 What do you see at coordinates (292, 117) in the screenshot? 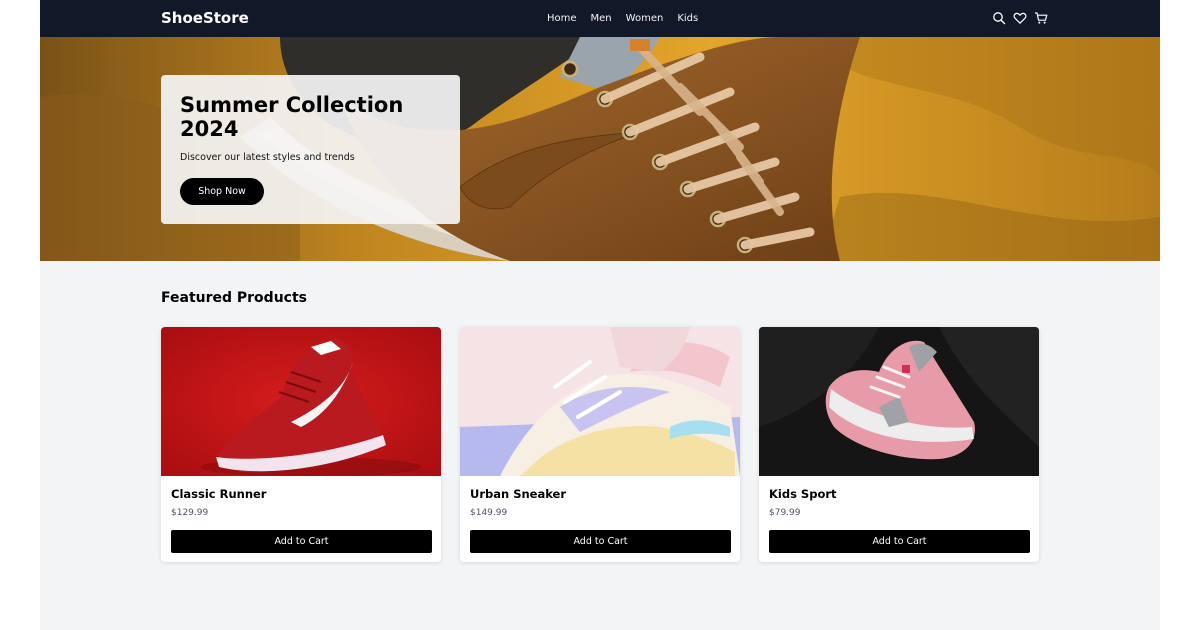
I see `hero-title: Summer Collection 2024` at bounding box center [292, 117].